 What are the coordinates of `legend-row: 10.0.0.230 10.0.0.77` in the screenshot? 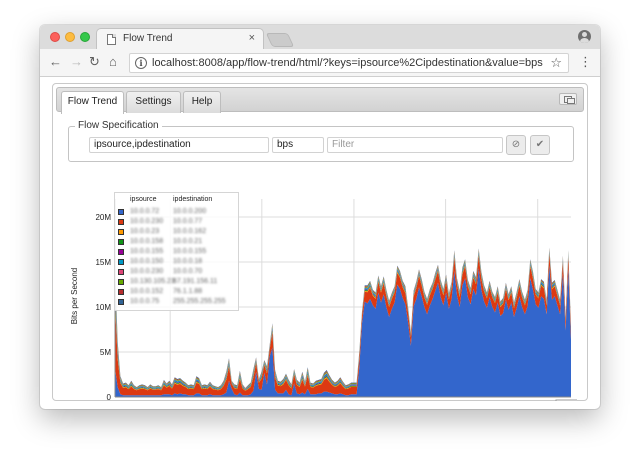 It's located at (178, 223).